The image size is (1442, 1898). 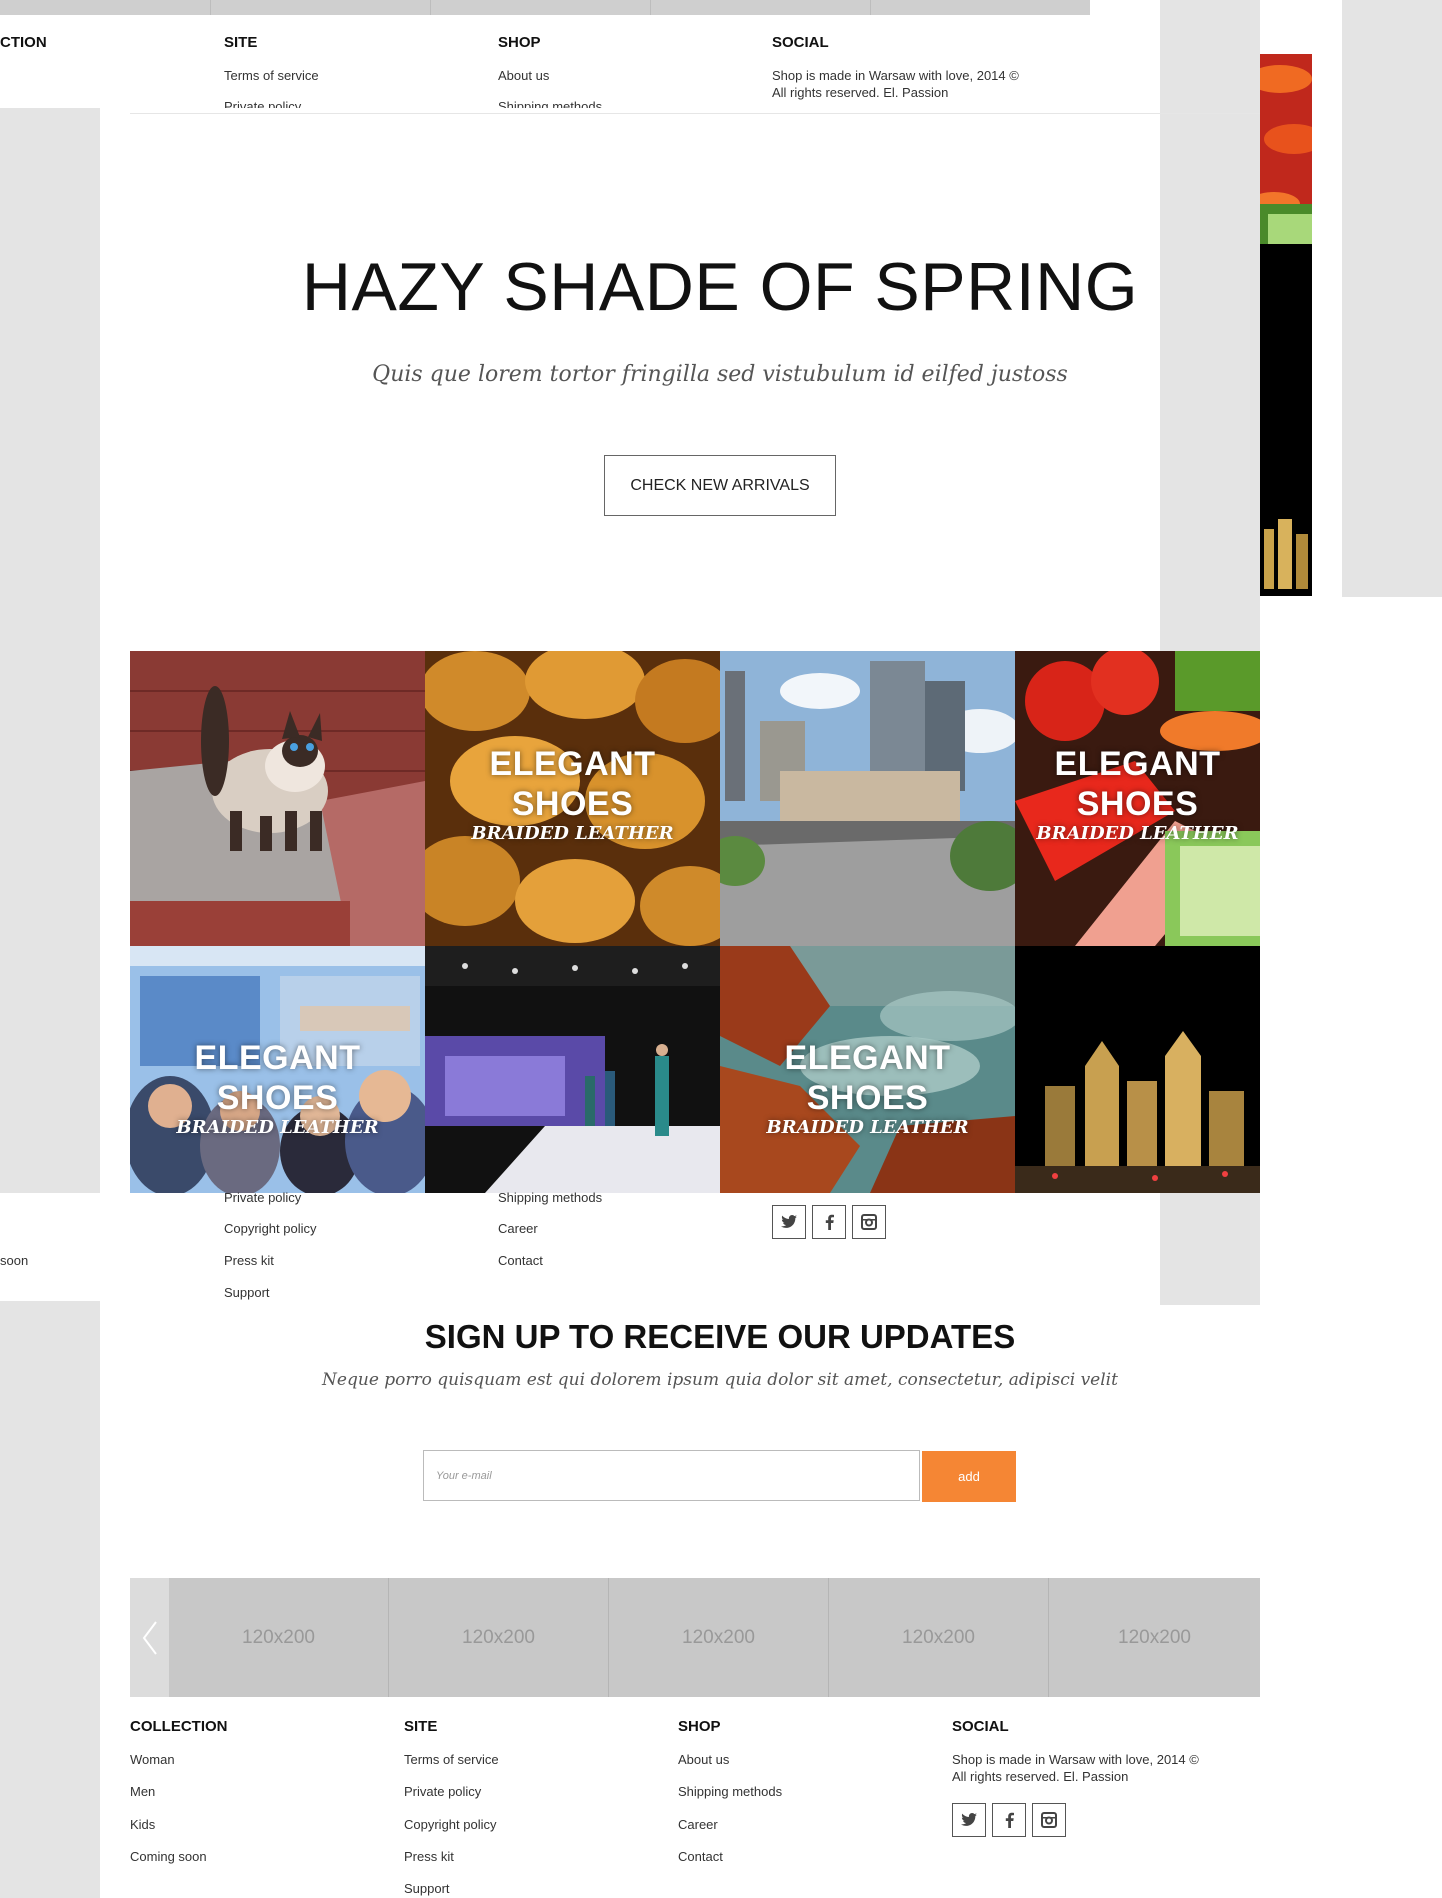 What do you see at coordinates (720, 287) in the screenshot?
I see `hero-title: HAZY SHADE OF SPRING` at bounding box center [720, 287].